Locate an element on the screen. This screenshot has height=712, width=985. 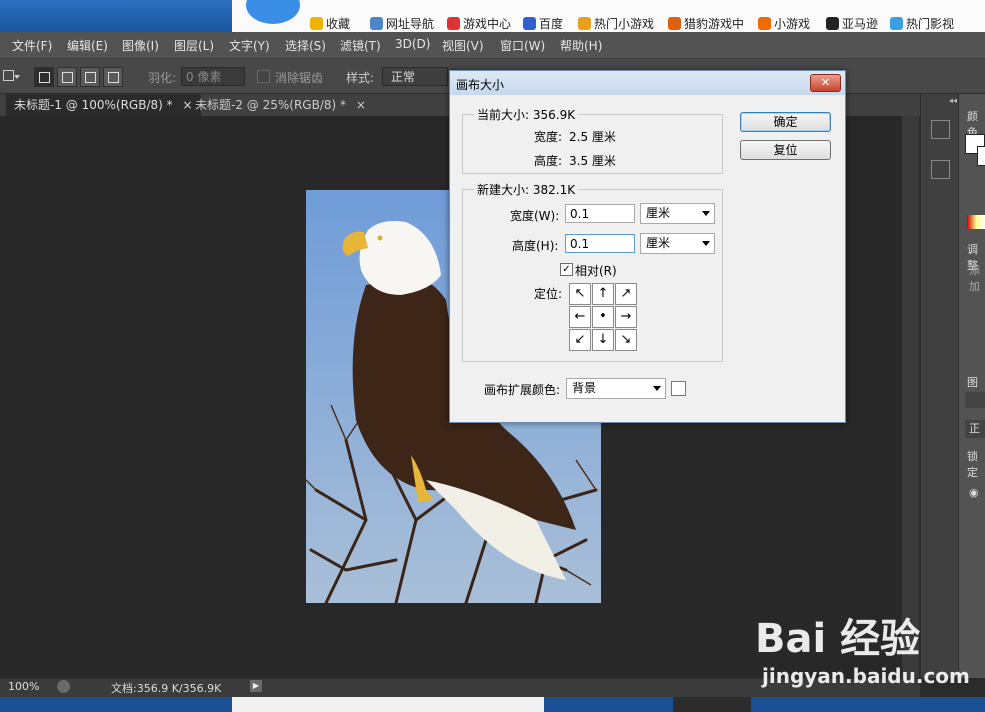
dialog-close-button: ✕ is located at coordinates (825, 83).